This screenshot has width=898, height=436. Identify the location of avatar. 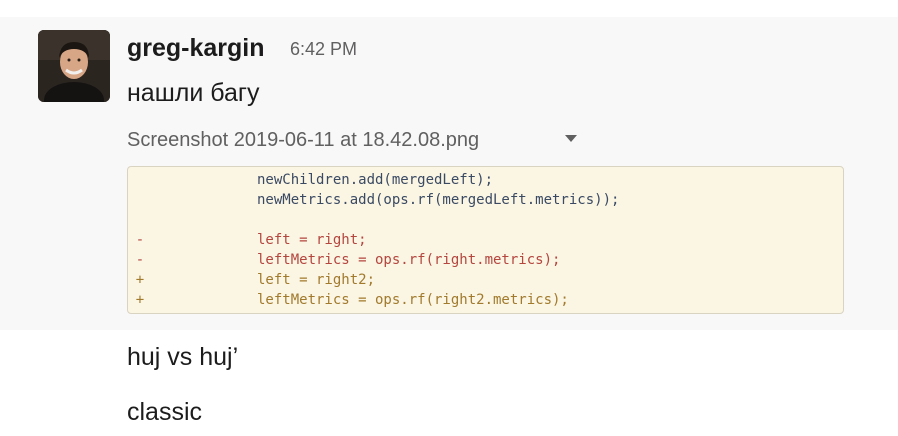
(74, 66).